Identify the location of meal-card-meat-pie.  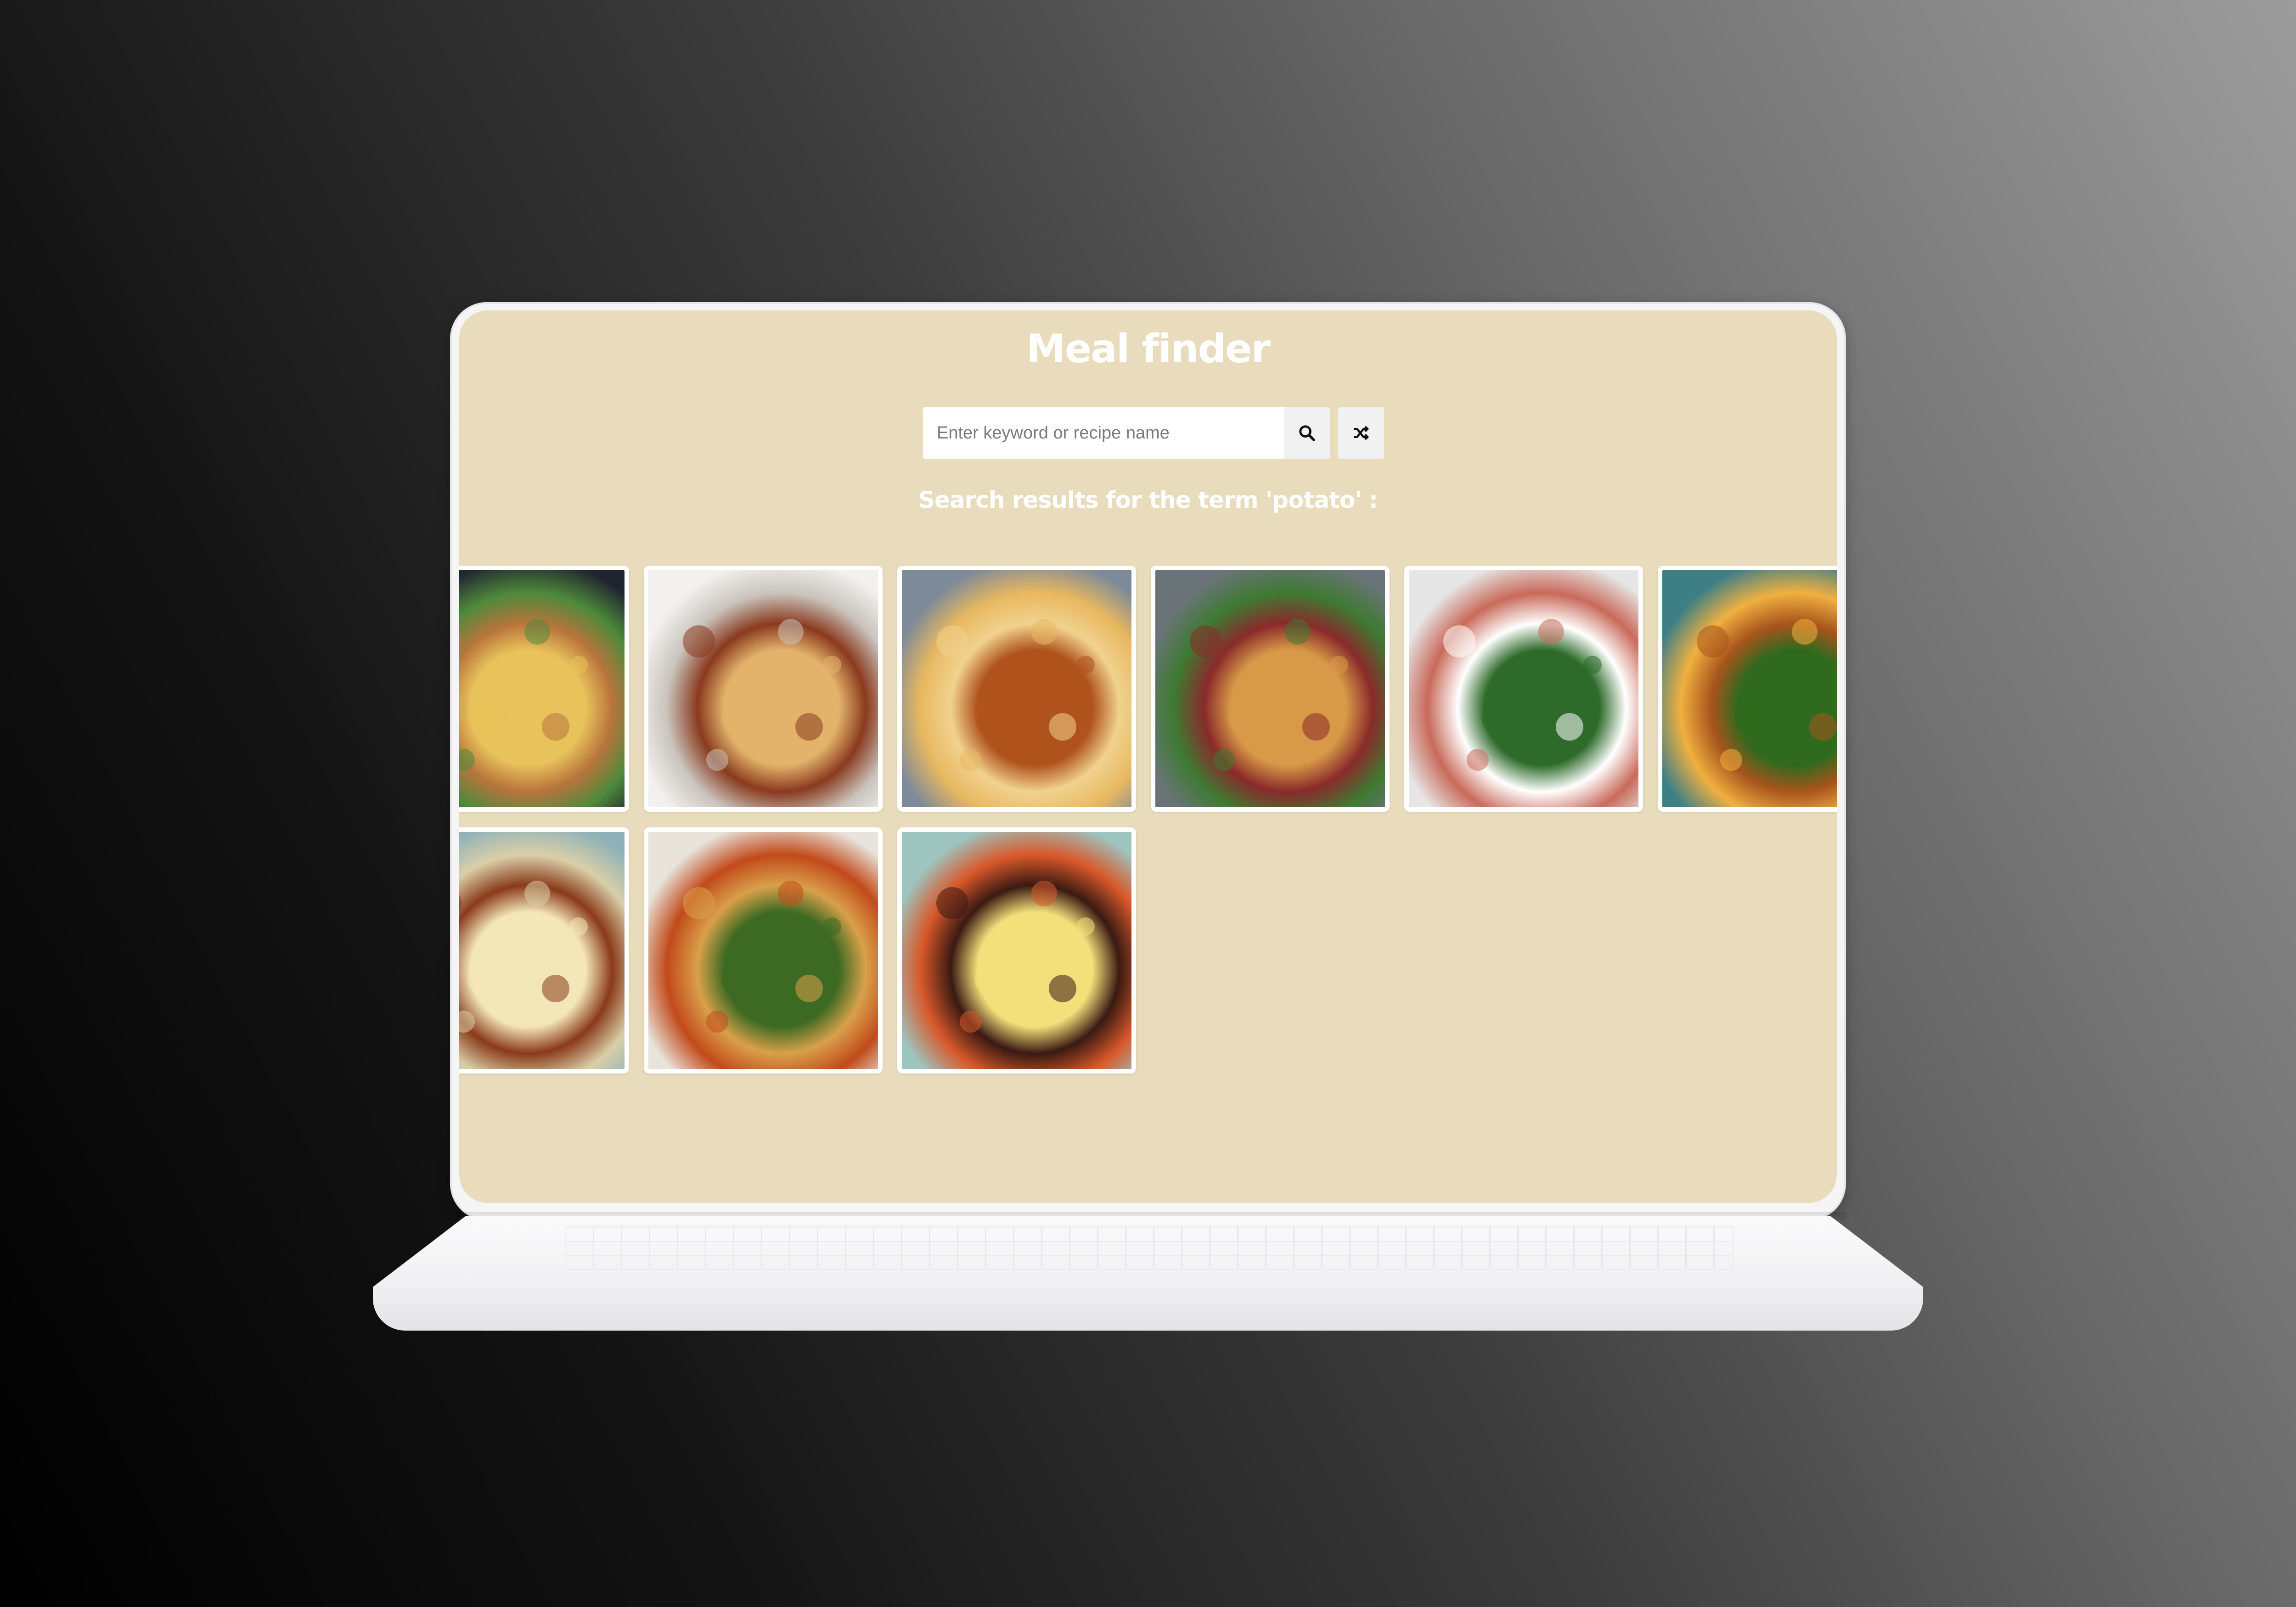
(763, 689).